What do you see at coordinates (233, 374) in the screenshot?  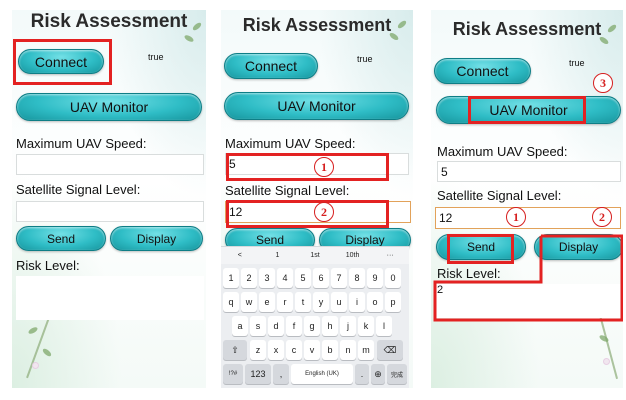 I see `symbols-key: !?#` at bounding box center [233, 374].